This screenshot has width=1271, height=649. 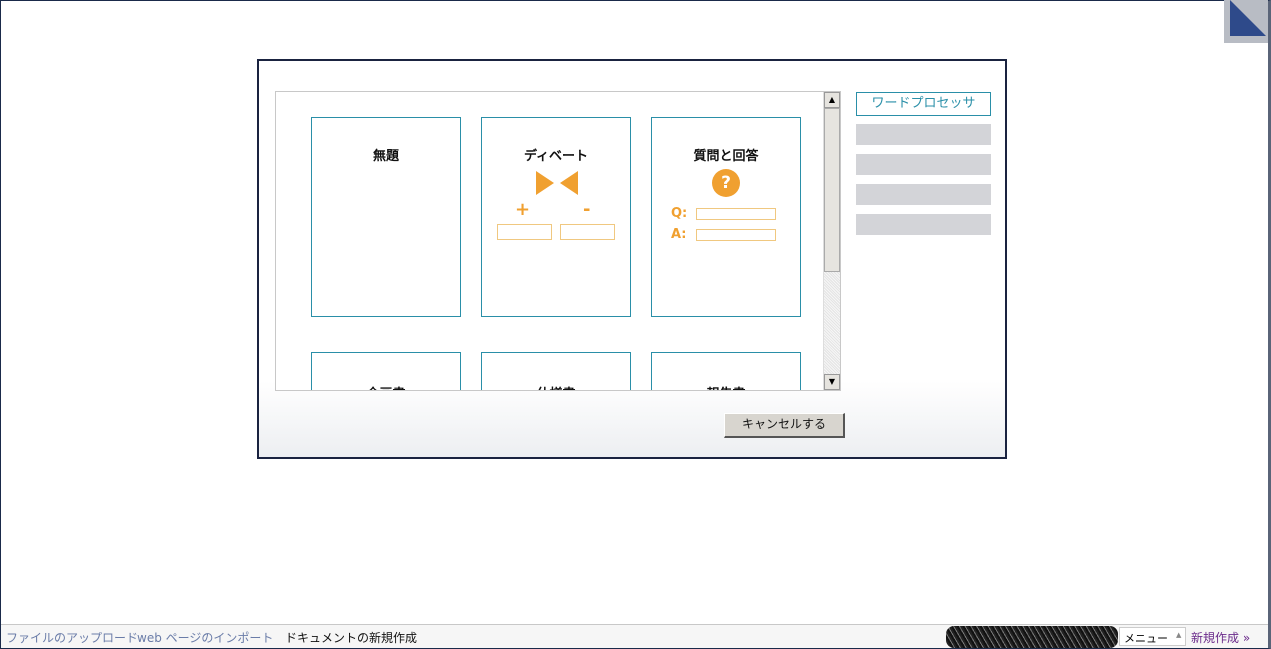 I want to click on template-card-untitled: 無題, so click(x=386, y=217).